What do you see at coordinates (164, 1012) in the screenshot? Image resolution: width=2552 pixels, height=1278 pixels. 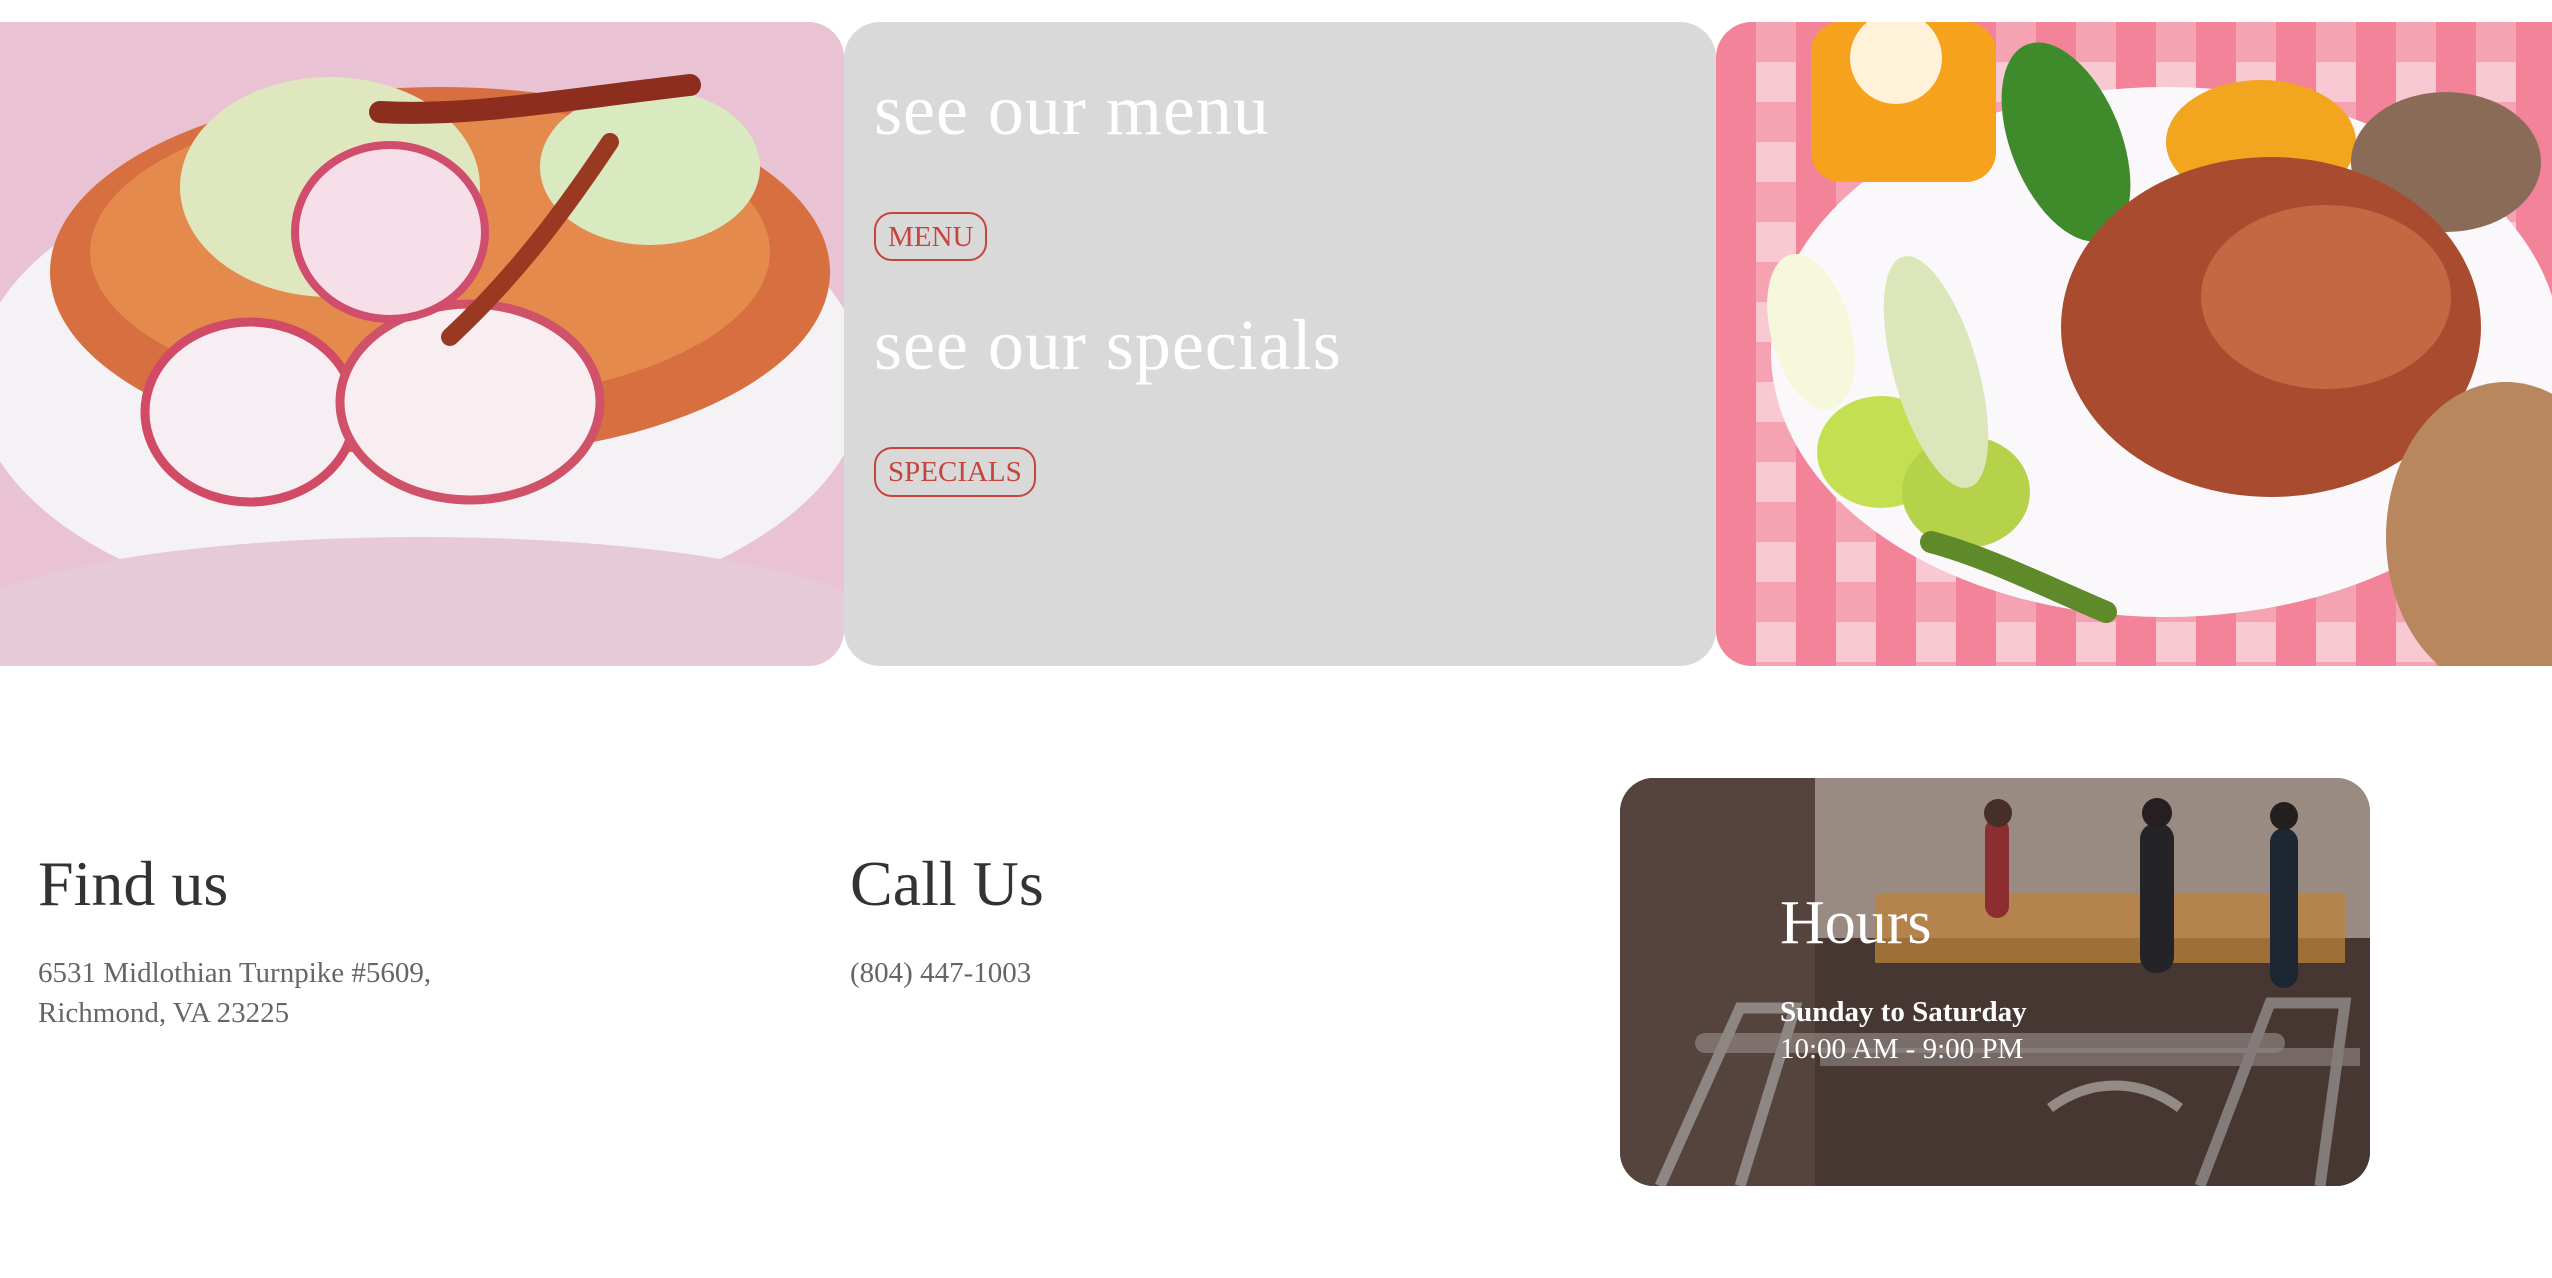 I see `address-line-2: Richmond, VA 23225` at bounding box center [164, 1012].